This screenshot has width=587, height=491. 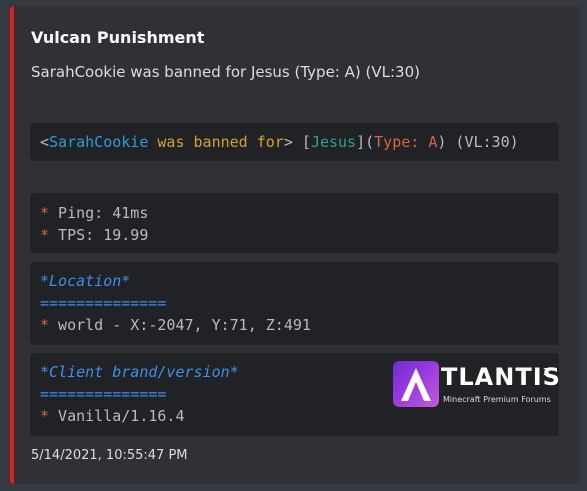 What do you see at coordinates (546, 372) in the screenshot?
I see `watermark-superscript: 2` at bounding box center [546, 372].